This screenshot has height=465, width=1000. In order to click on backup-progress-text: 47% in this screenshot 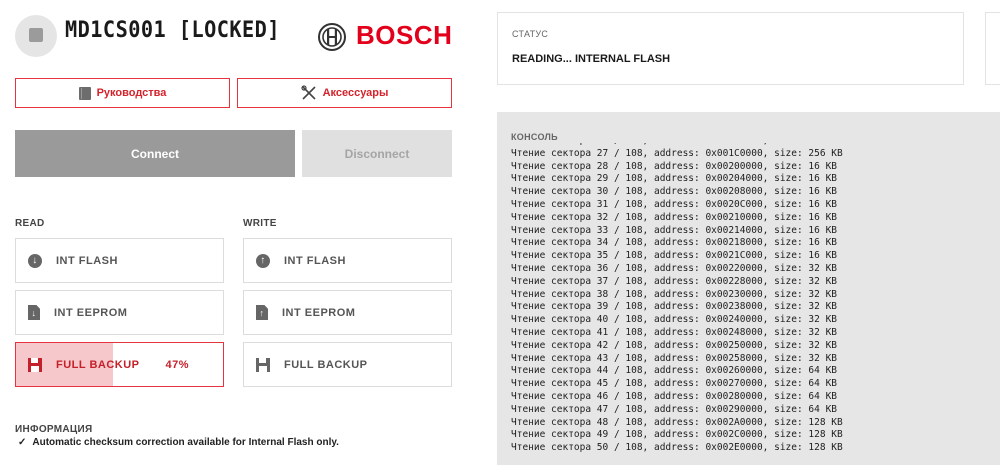, I will do `click(177, 364)`.